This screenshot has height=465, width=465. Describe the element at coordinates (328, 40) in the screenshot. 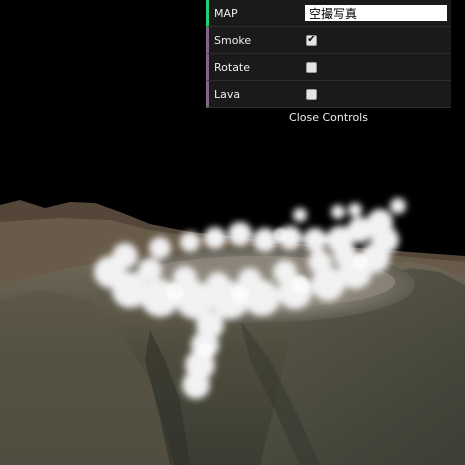

I see `smoke-control: Smoke ✔` at that location.